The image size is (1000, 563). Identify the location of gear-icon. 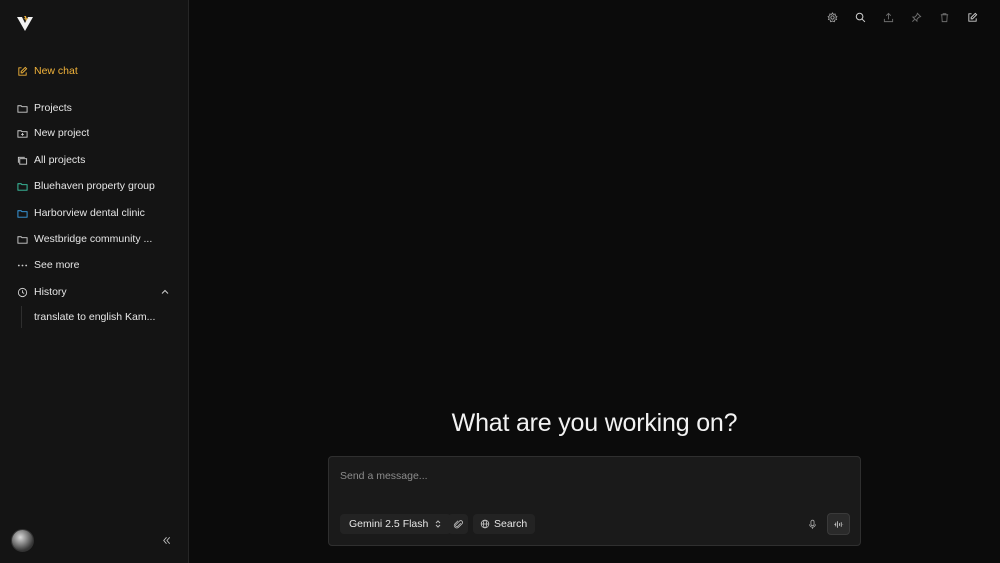
(832, 16).